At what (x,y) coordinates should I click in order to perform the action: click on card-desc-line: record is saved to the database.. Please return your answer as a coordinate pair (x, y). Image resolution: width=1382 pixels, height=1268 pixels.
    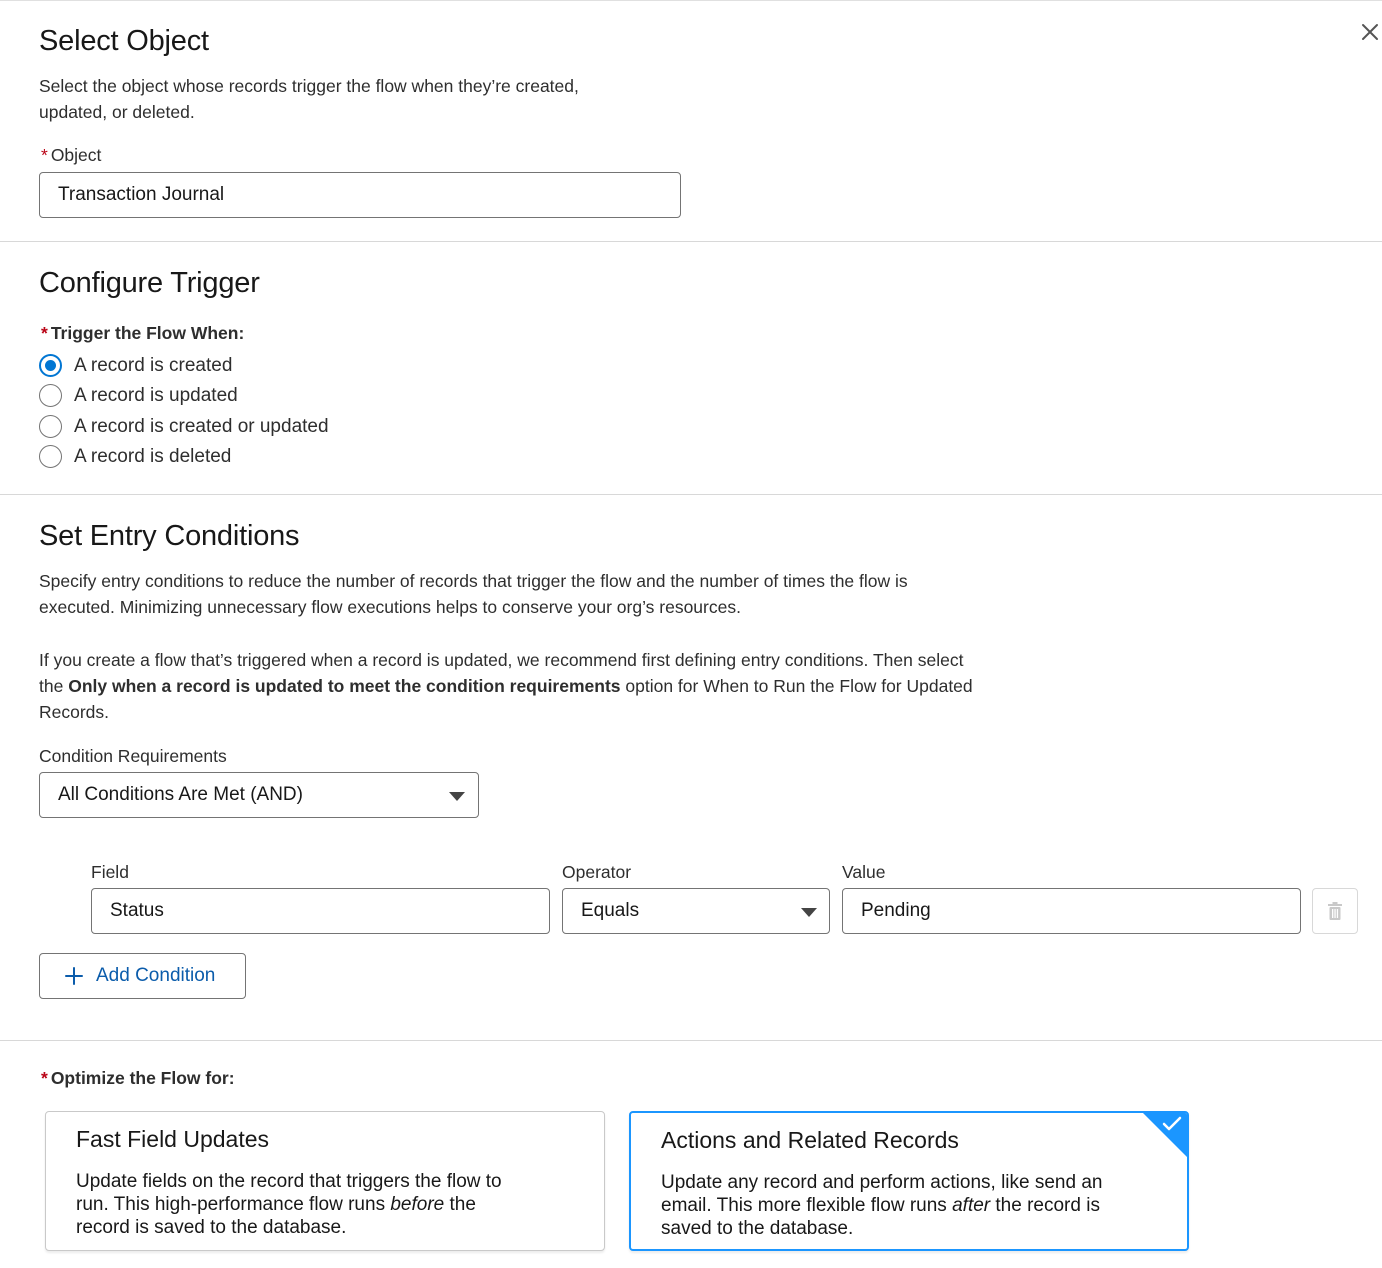
    Looking at the image, I should click on (211, 1227).